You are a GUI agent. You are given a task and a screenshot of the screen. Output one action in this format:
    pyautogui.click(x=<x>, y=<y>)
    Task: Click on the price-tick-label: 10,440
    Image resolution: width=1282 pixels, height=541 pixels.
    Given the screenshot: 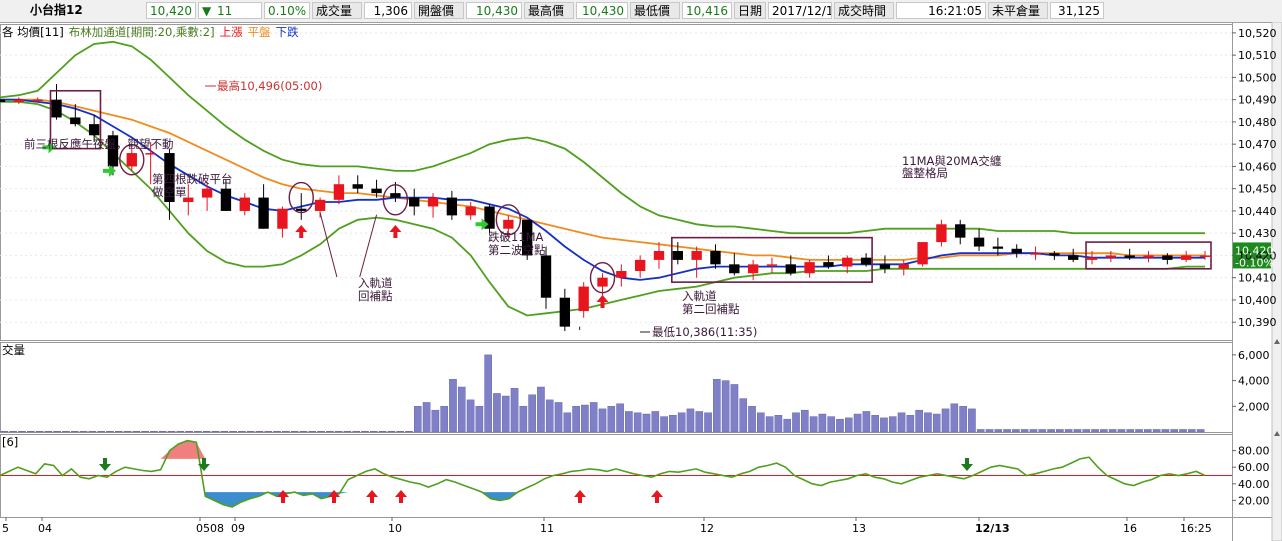 What is the action you would take?
    pyautogui.click(x=1257, y=211)
    